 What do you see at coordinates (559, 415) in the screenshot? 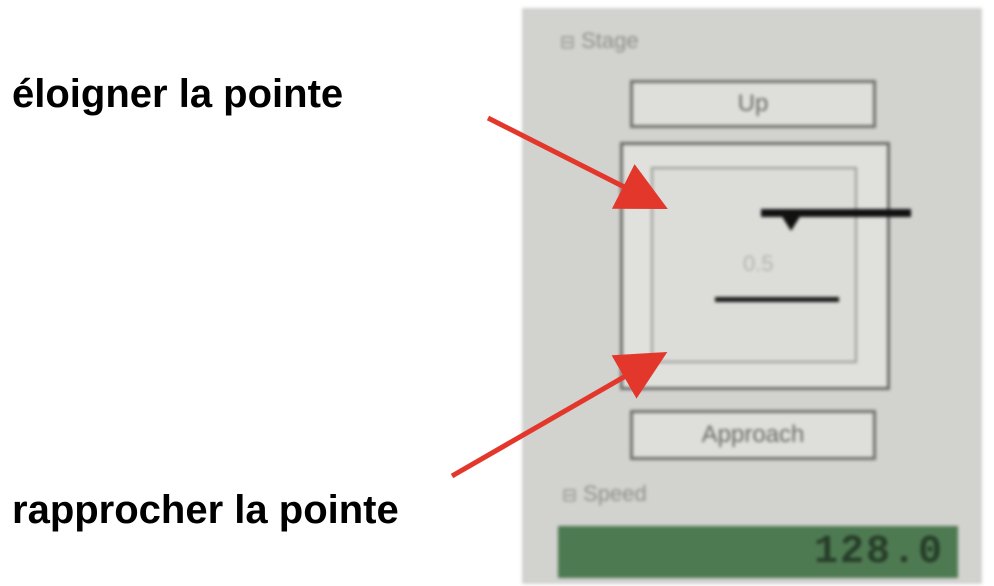
I see `arrow-closer` at bounding box center [559, 415].